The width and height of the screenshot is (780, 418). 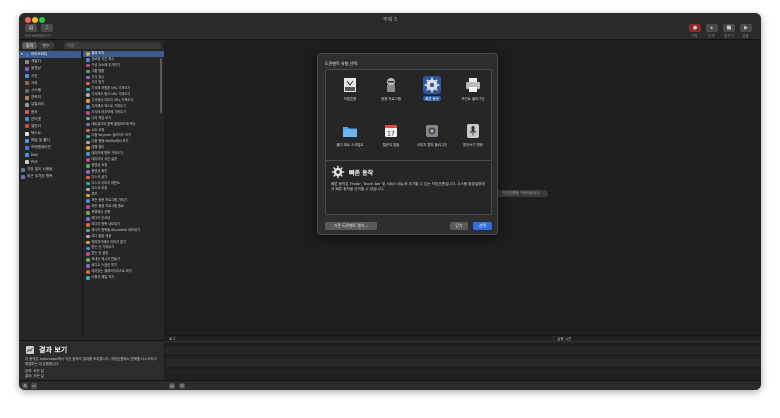 I want to click on template-dictation-command: 받아쓰기 명령, so click(x=473, y=137).